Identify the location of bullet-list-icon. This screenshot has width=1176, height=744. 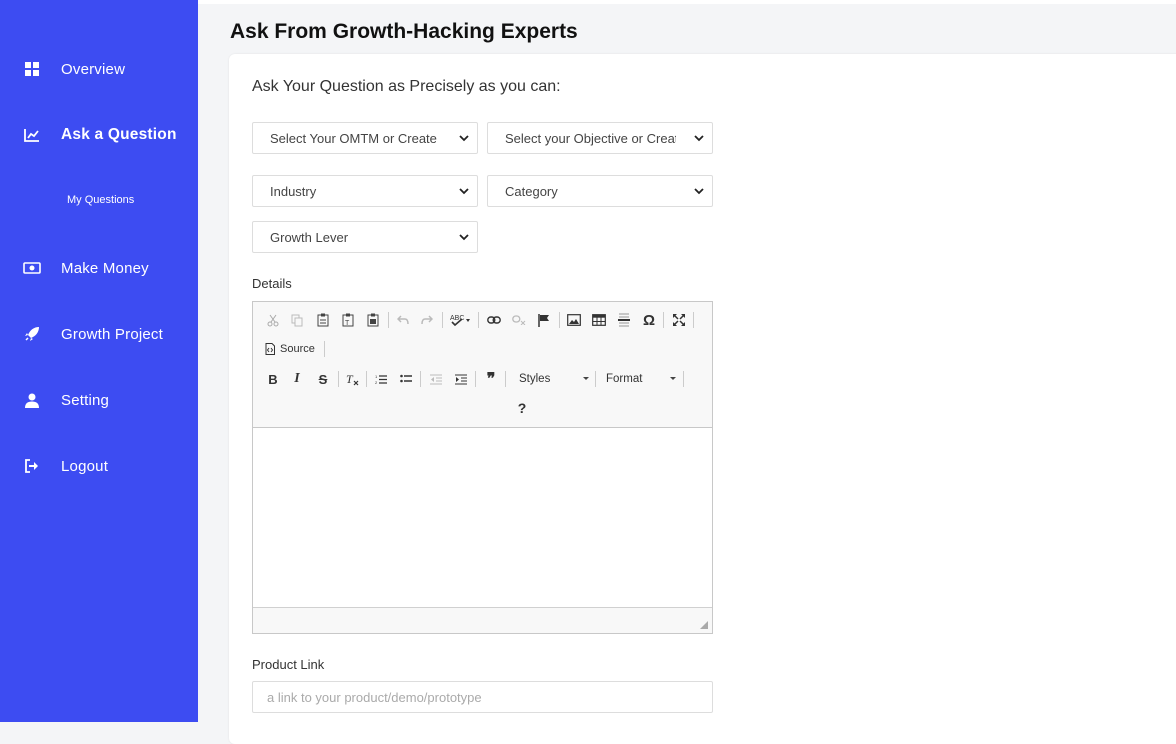
(406, 379).